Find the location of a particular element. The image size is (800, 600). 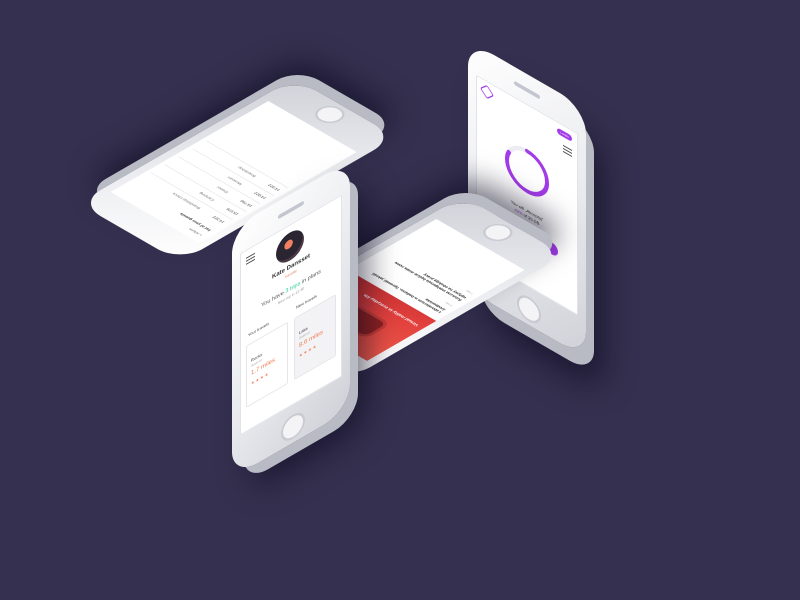

back-link: « return is located at coordinates (195, 232).